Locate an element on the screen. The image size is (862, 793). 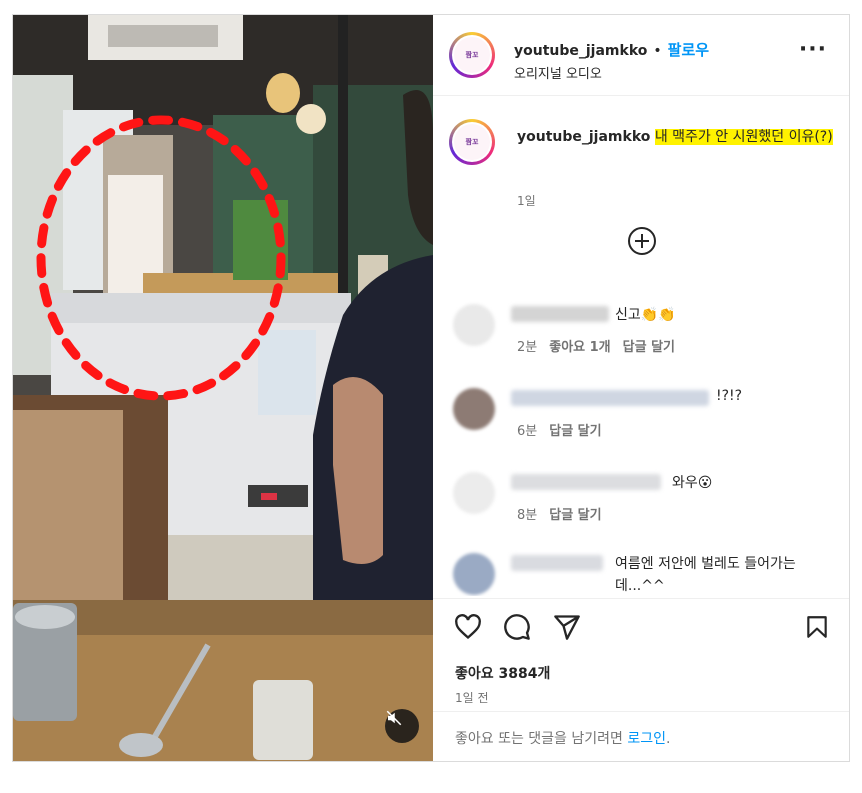
caption-avatar-logo: 짬꼬 is located at coordinates (472, 142).